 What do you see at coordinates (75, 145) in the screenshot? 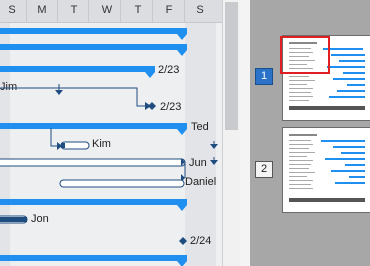
I see `task-bar-kim` at bounding box center [75, 145].